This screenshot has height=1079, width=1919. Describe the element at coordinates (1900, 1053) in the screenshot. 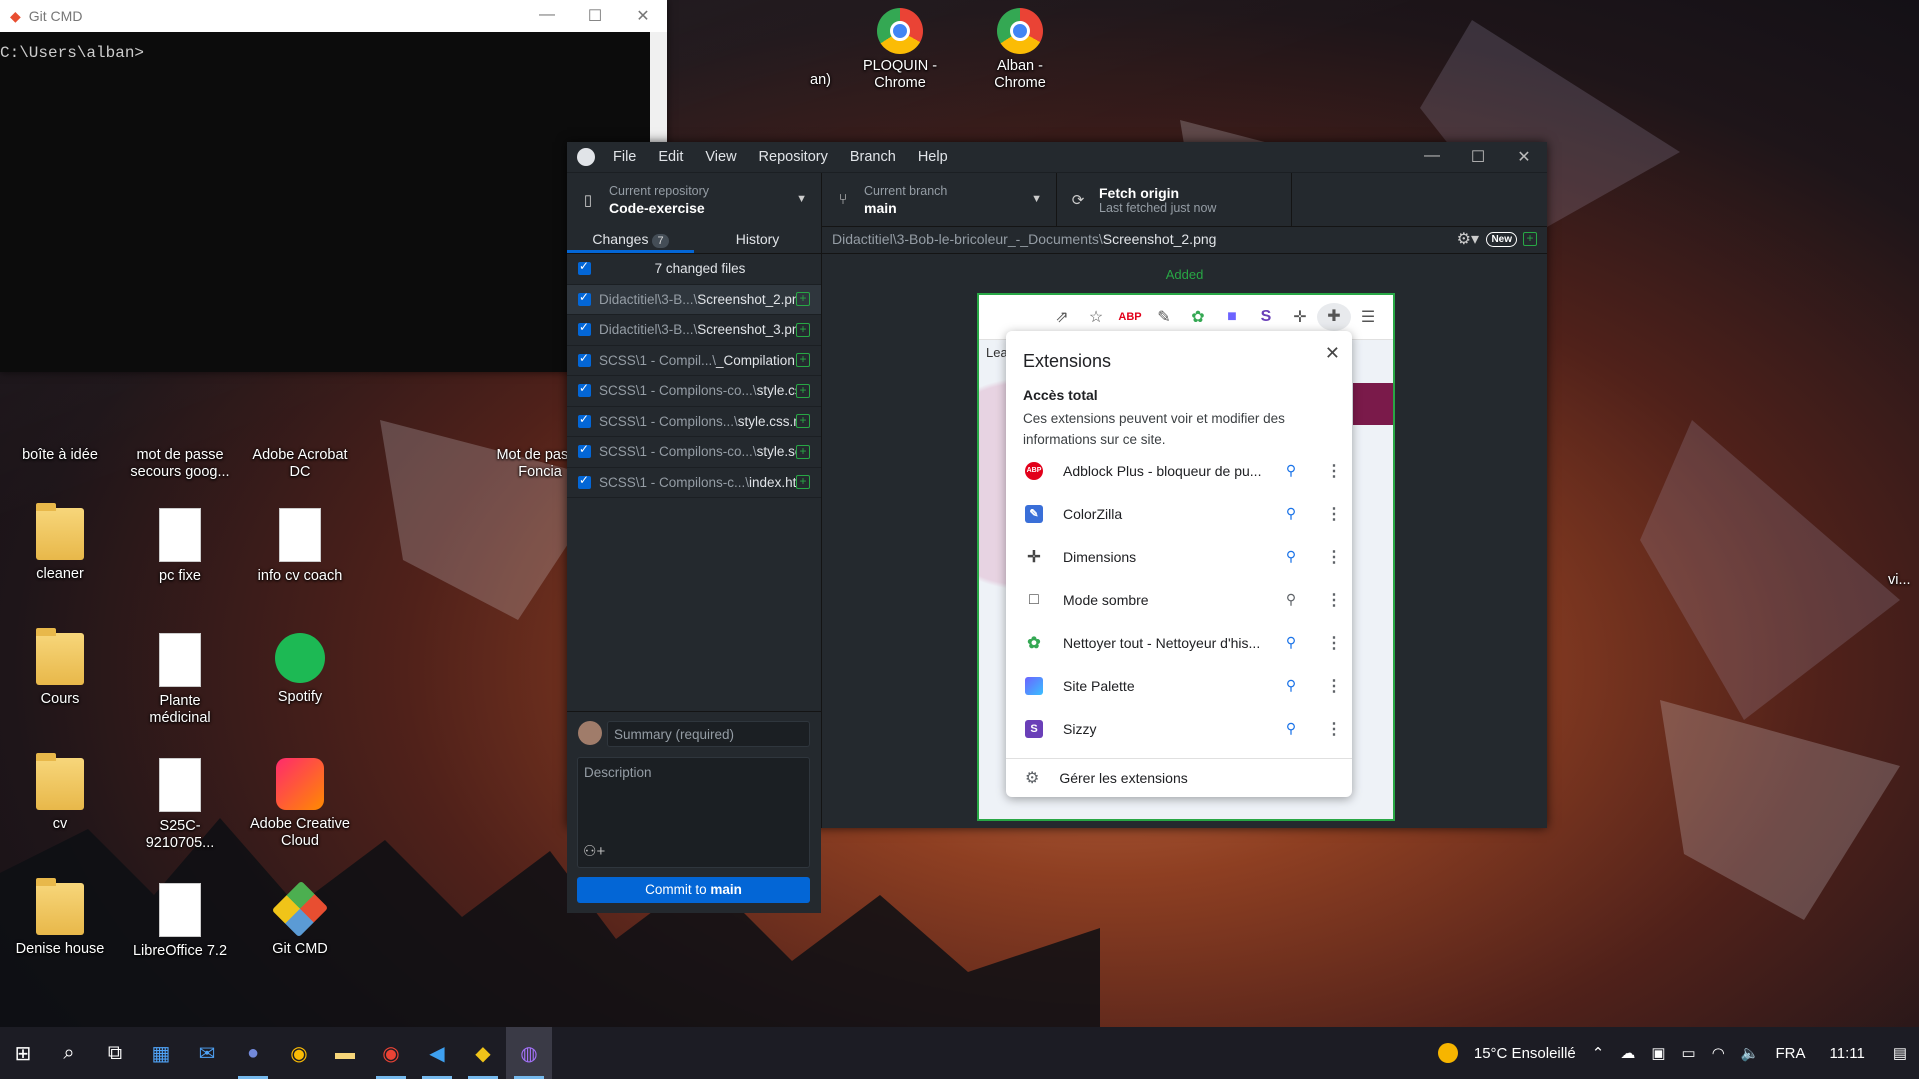

I see `notification-icon: ▤` at that location.